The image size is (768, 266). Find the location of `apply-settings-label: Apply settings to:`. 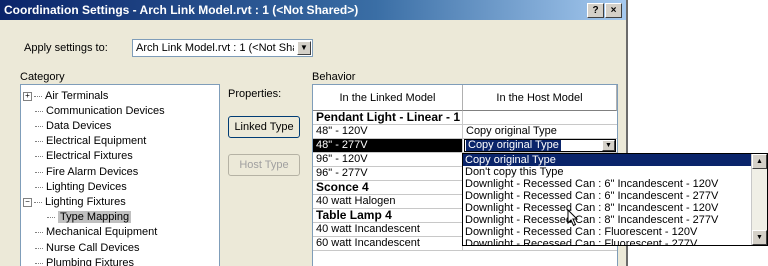

apply-settings-label: Apply settings to: is located at coordinates (66, 48).